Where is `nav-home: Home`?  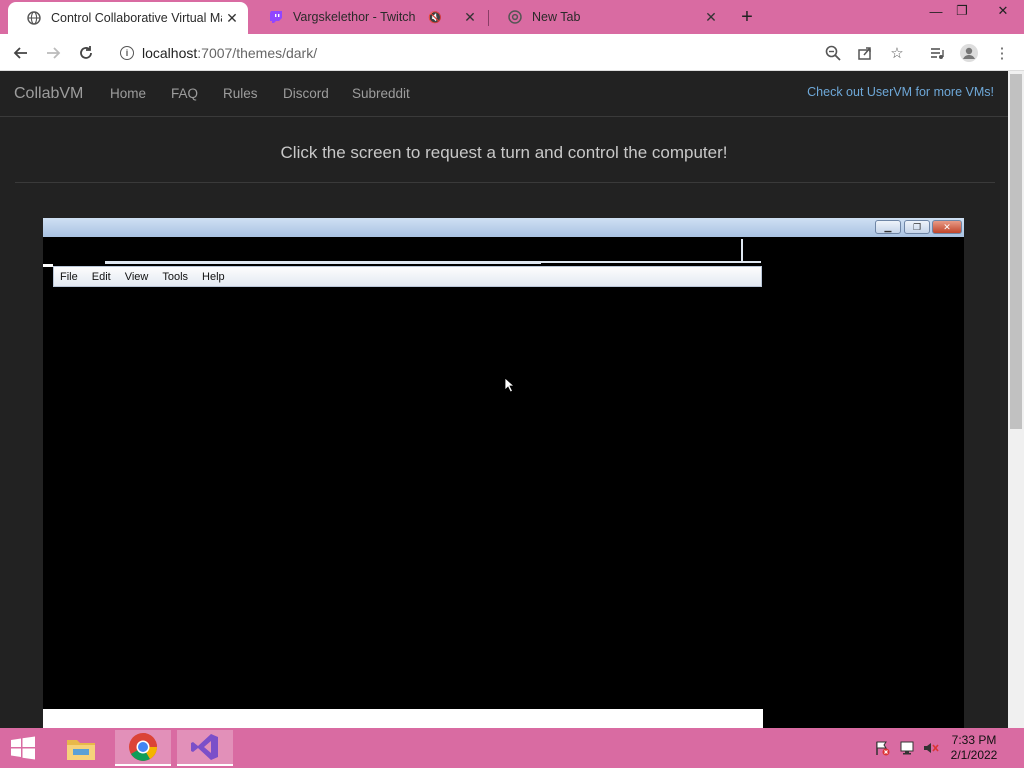
nav-home: Home is located at coordinates (128, 93).